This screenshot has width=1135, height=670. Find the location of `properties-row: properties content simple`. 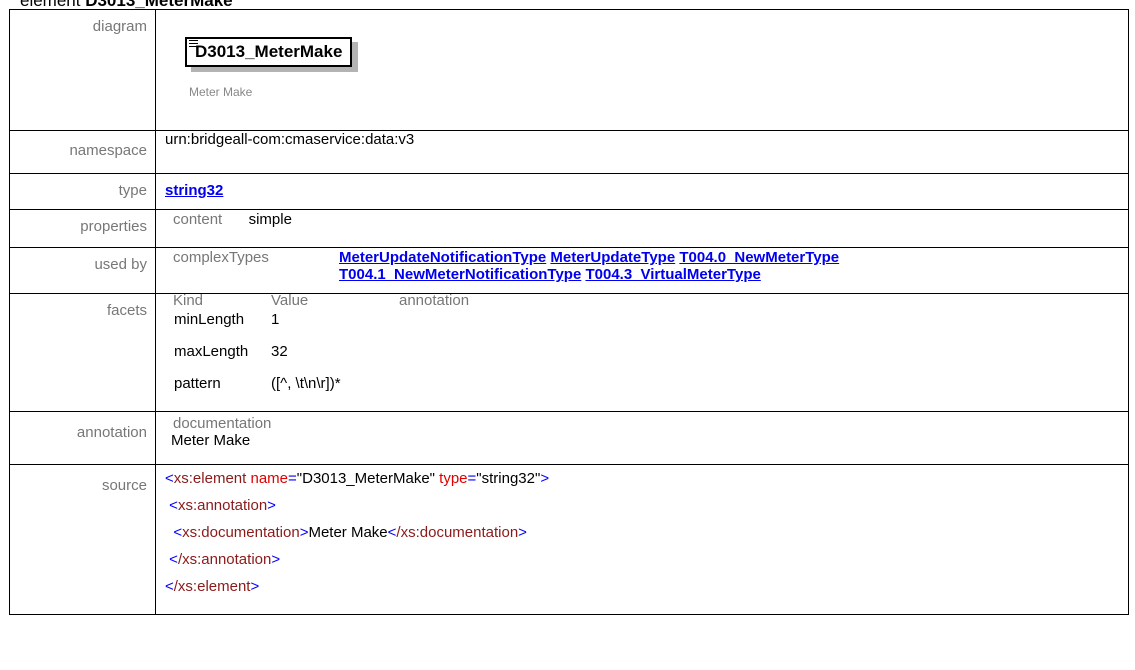

properties-row: properties content simple is located at coordinates (569, 228).